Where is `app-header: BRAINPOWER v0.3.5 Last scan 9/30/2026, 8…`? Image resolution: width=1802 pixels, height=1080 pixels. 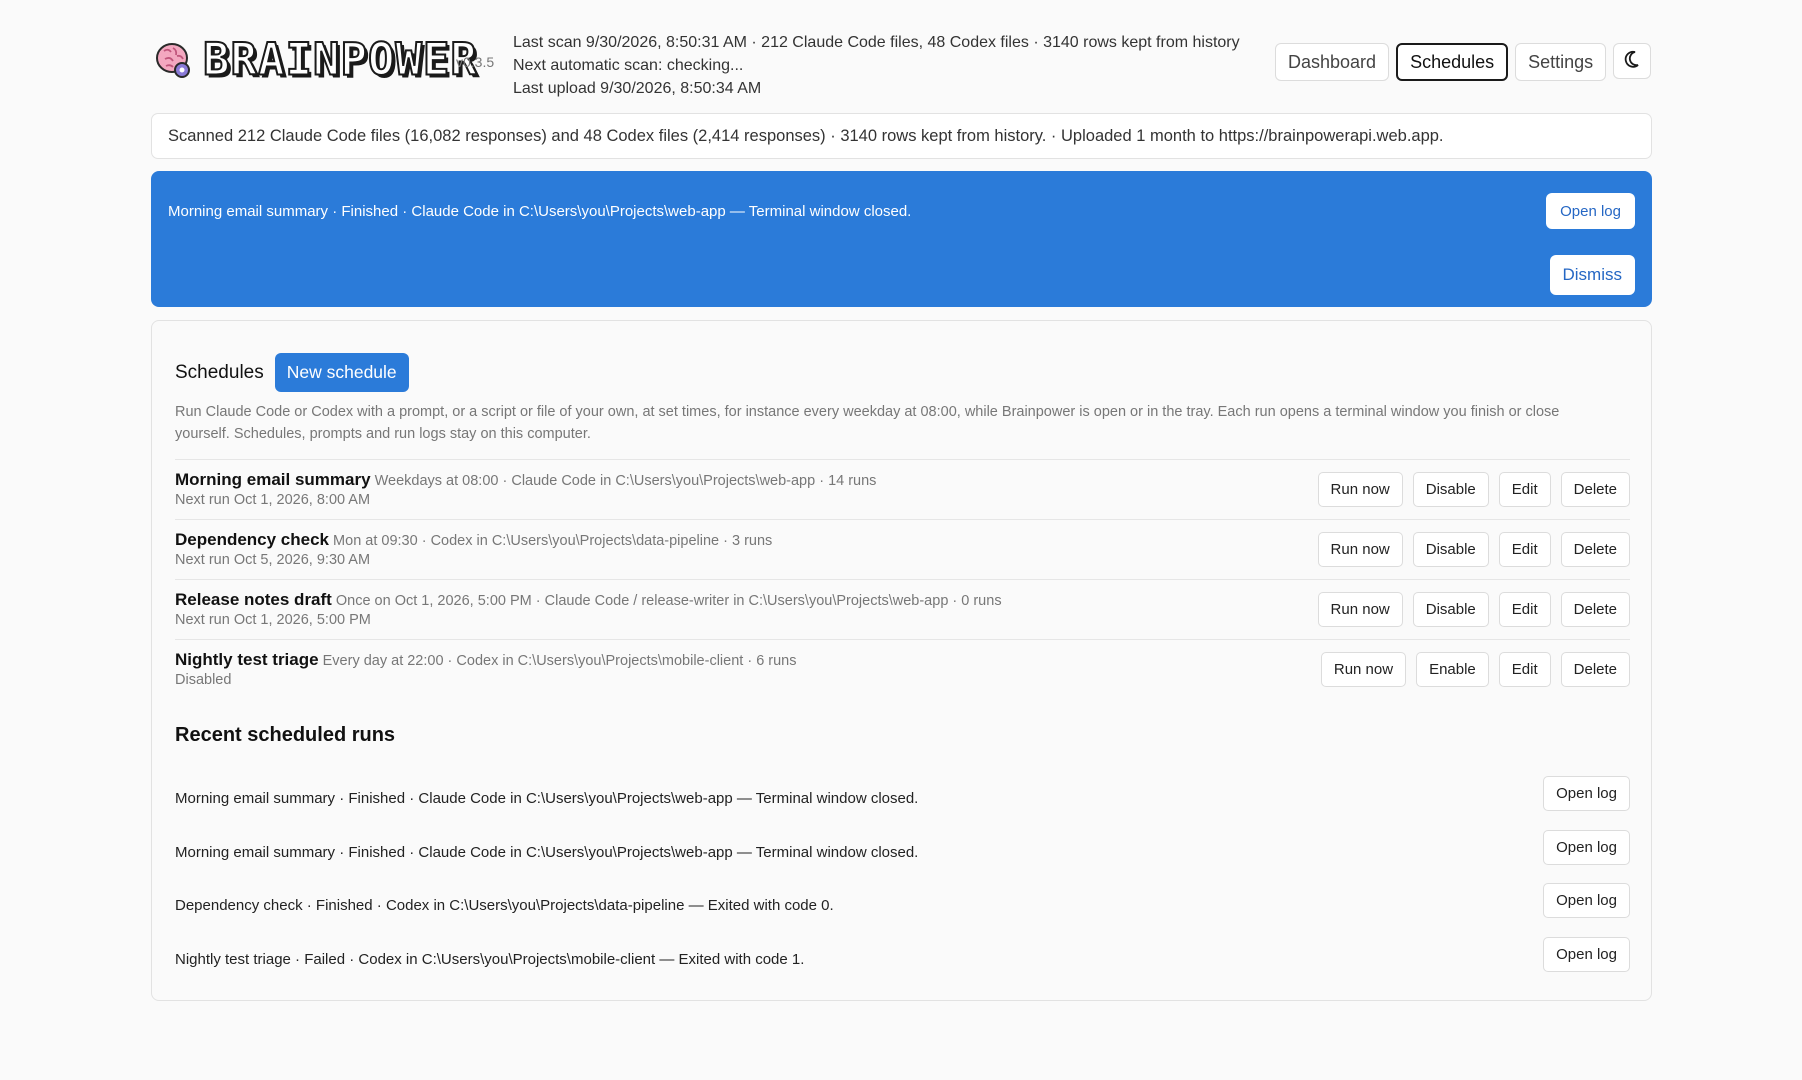
app-header: BRAINPOWER v0.3.5 Last scan 9/30/2026, 8… is located at coordinates (901, 56).